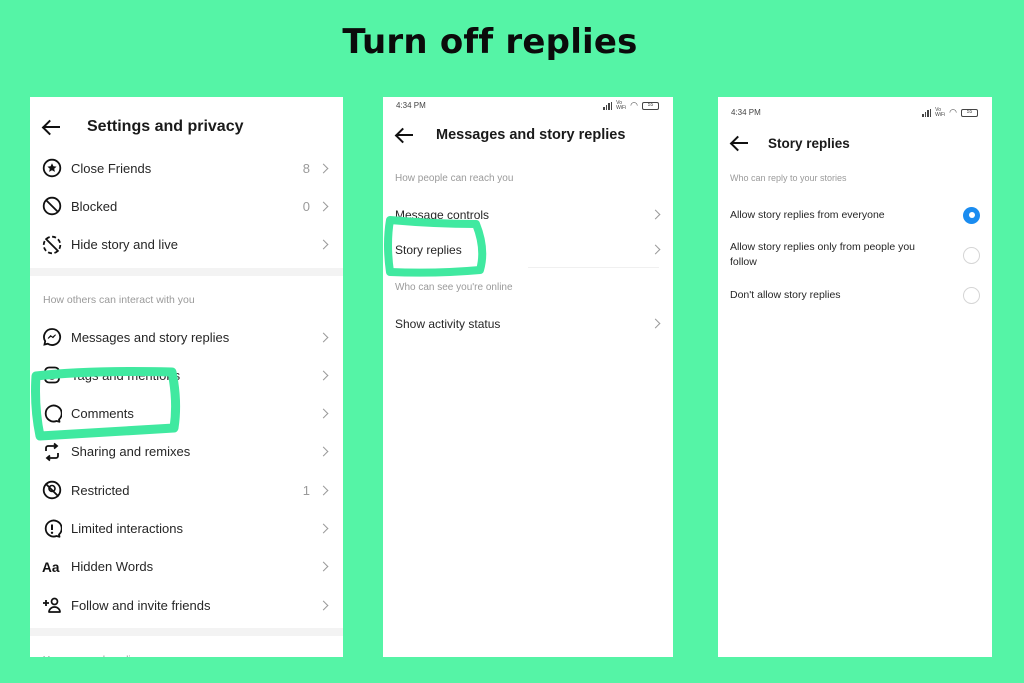  Describe the element at coordinates (788, 178) in the screenshot. I see `section-label: Who can reply to your stories` at that location.